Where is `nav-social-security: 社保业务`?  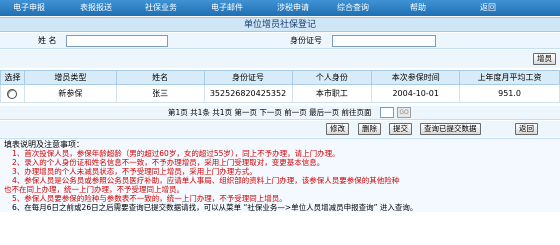
nav-social-security: 社保业务 is located at coordinates (161, 8).